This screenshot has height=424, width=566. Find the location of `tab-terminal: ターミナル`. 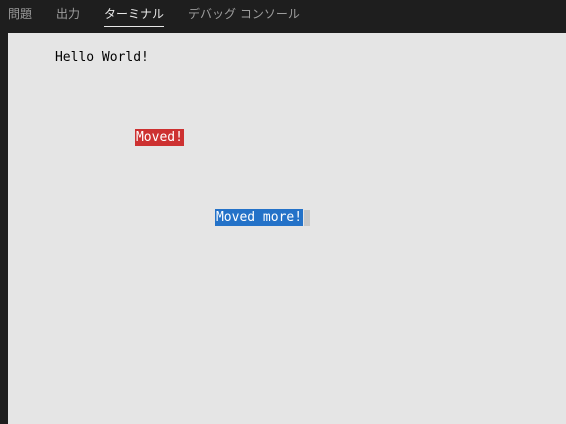

tab-terminal: ターミナル is located at coordinates (134, 16).